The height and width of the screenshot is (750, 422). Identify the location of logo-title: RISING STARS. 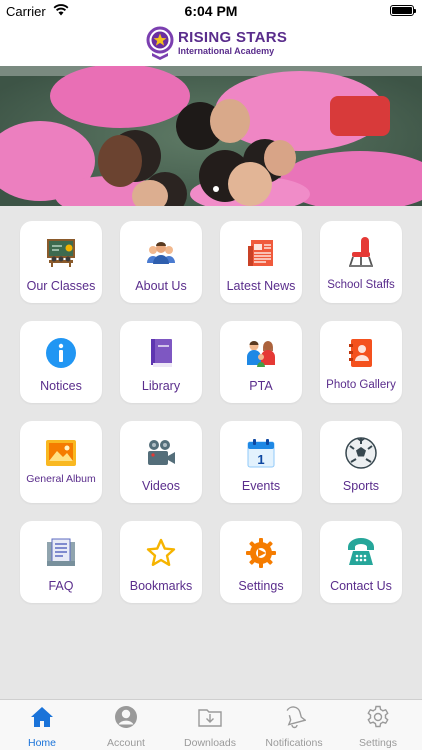
(233, 37).